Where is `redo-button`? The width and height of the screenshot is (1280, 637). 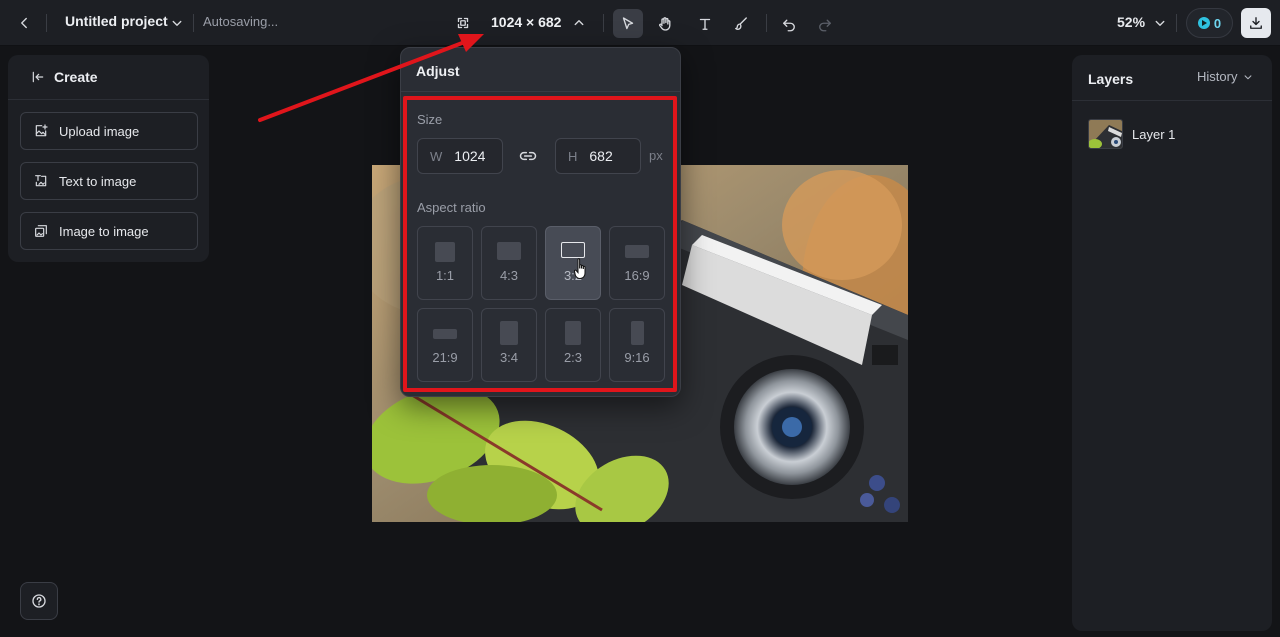 redo-button is located at coordinates (825, 23).